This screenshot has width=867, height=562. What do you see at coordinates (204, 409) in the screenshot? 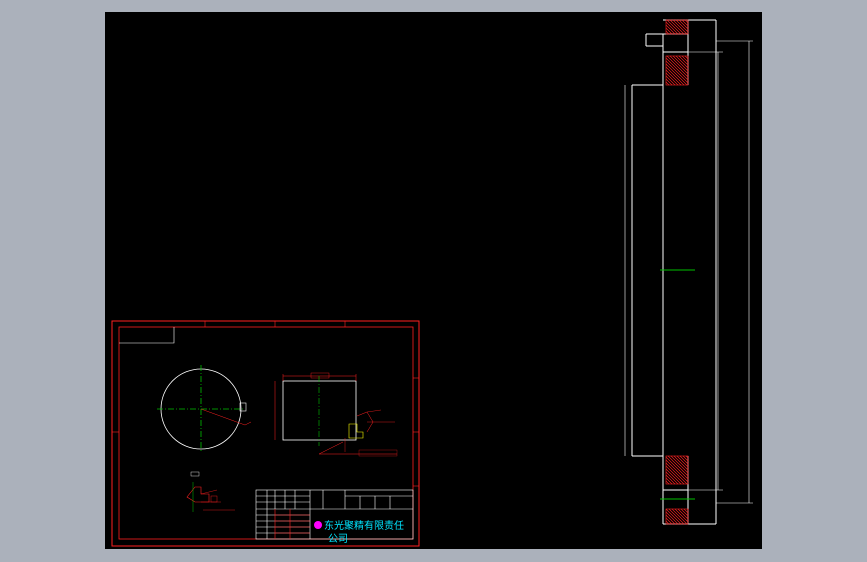
I see `circle-view` at bounding box center [204, 409].